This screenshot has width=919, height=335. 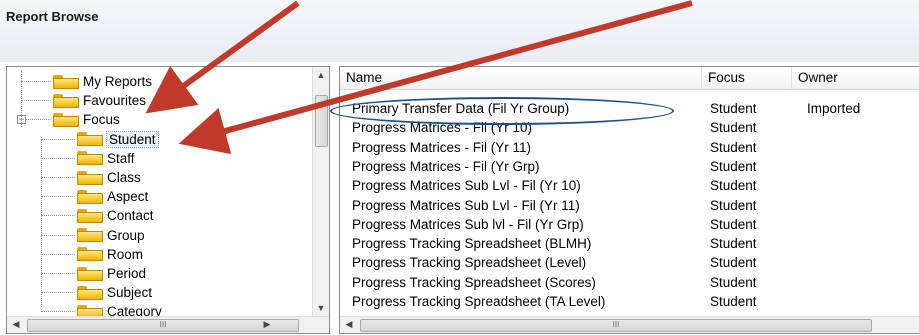 I want to click on report-name: Progress Tracking Spreadsheet (TA Level), so click(x=479, y=301).